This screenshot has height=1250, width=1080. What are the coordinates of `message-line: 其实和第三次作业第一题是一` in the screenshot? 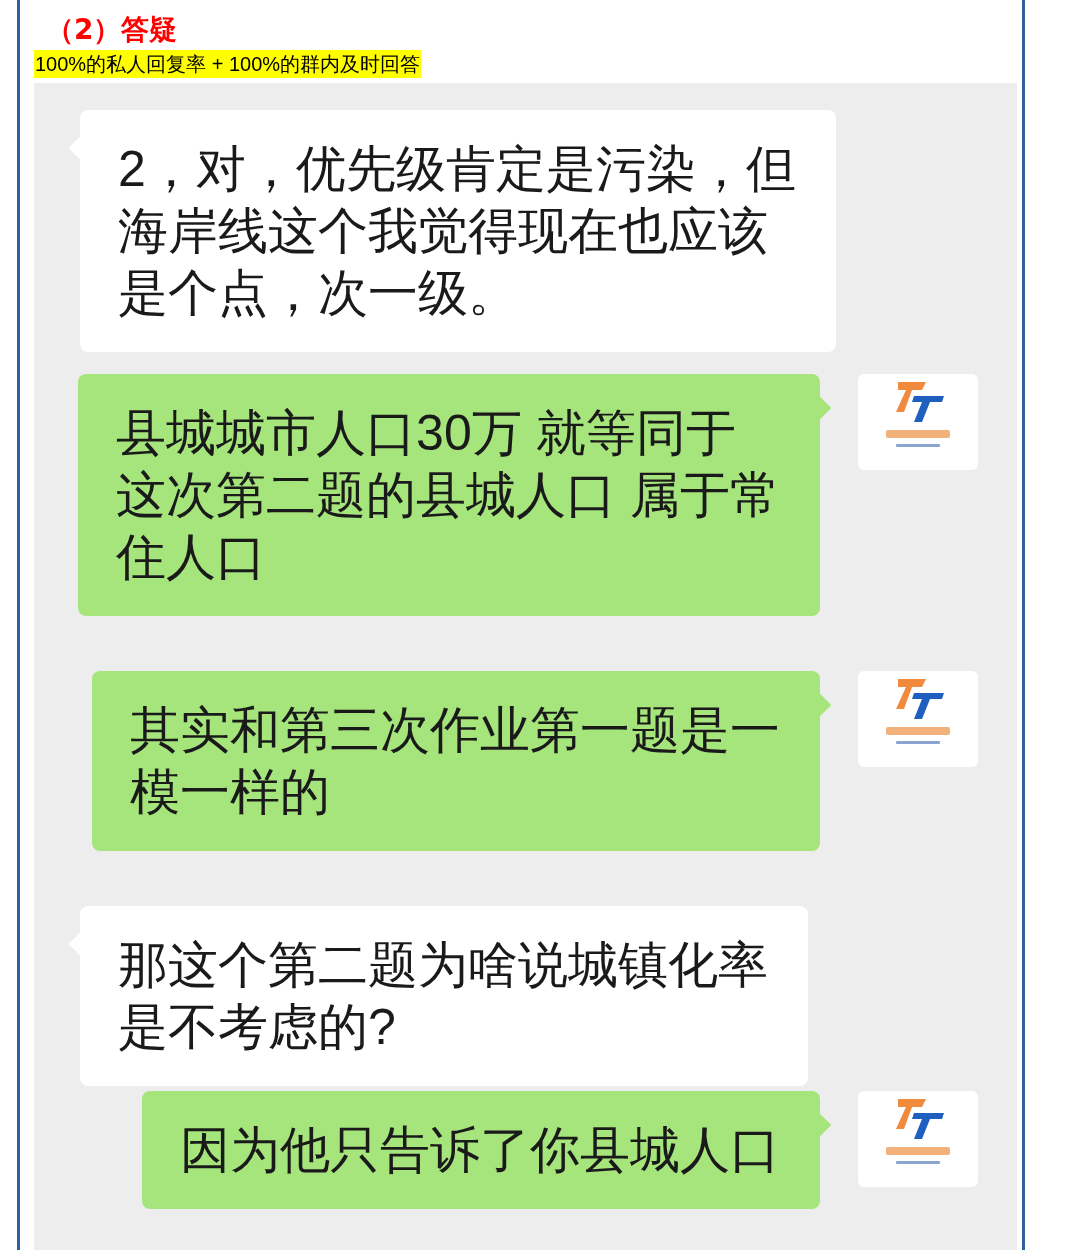 It's located at (455, 730).